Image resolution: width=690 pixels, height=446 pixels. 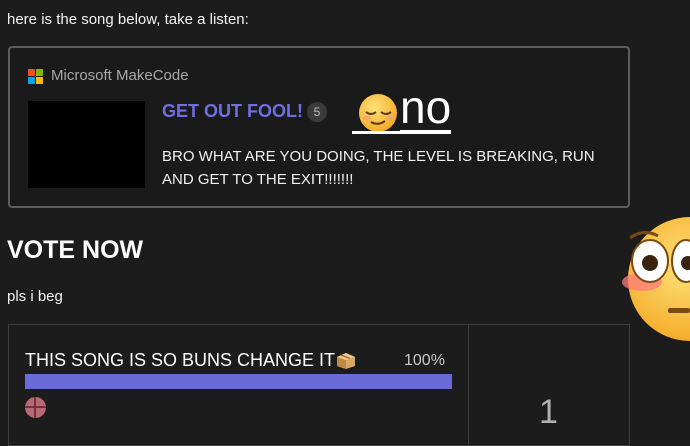 I want to click on poll-bar-fill, so click(x=238, y=381).